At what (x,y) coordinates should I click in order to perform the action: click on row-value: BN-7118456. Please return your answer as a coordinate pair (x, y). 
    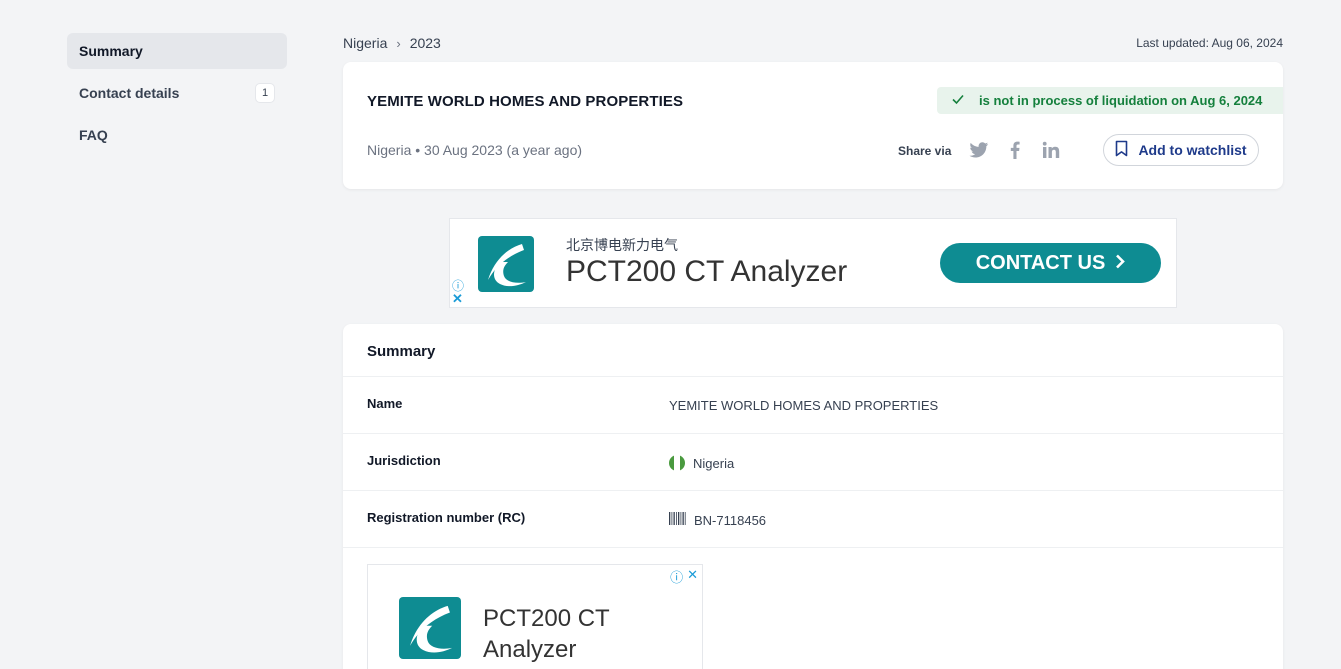
    Looking at the image, I should click on (717, 520).